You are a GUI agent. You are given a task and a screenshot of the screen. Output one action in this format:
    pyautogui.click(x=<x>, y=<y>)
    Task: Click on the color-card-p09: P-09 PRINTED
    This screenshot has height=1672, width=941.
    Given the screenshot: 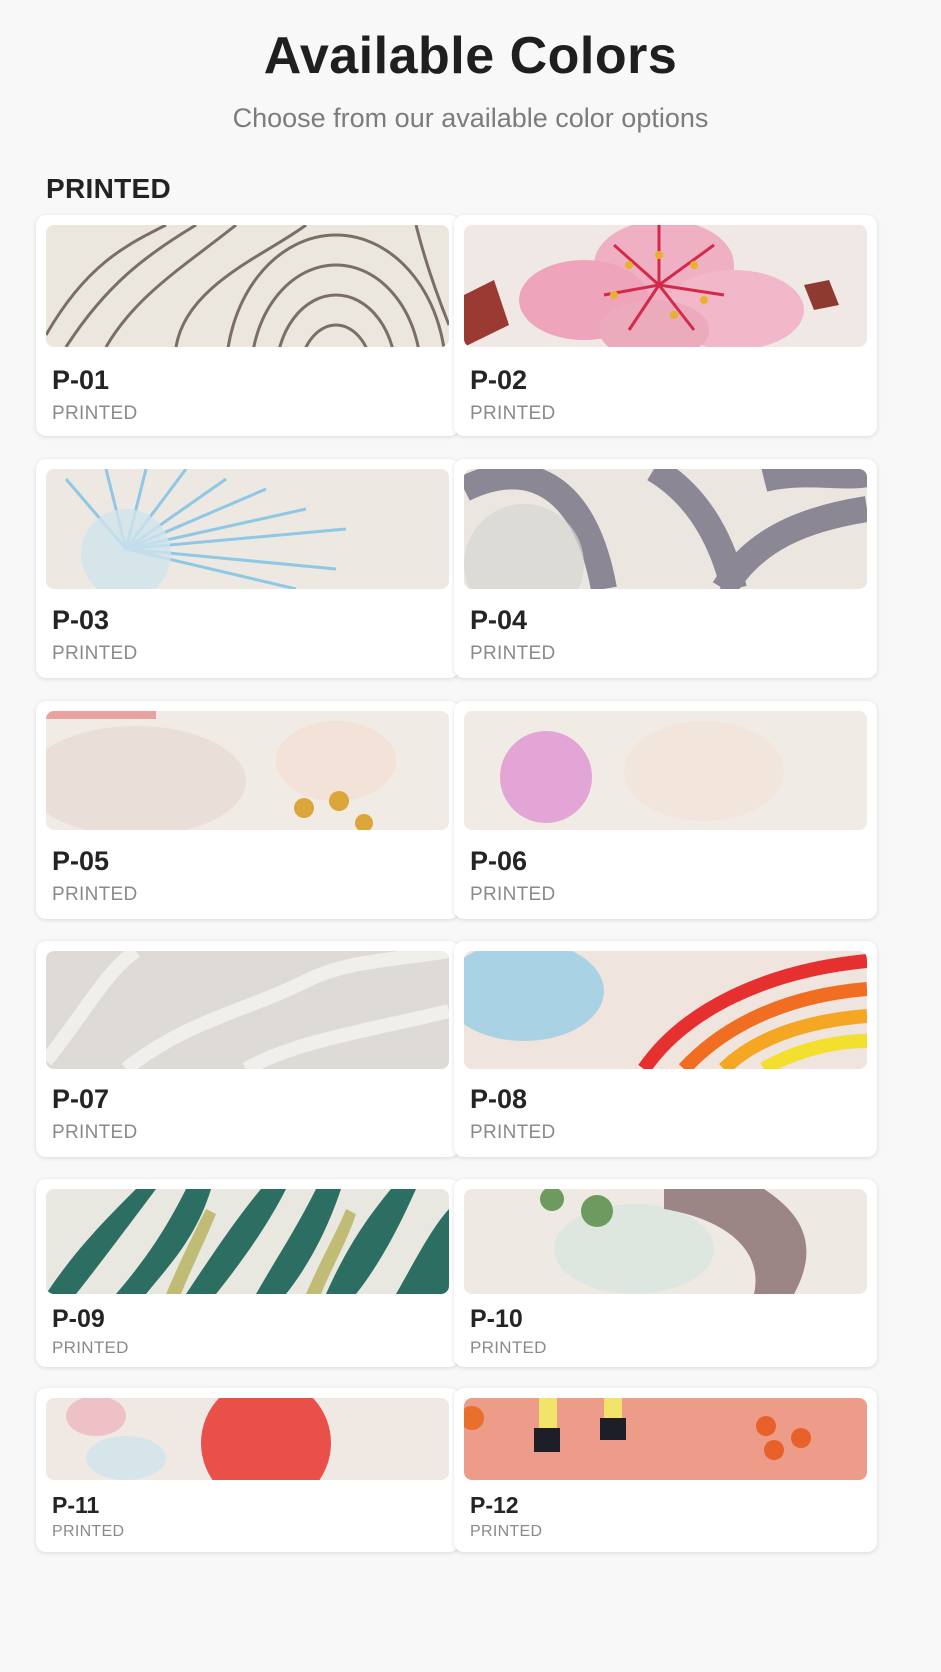 What is the action you would take?
    pyautogui.click(x=247, y=1273)
    